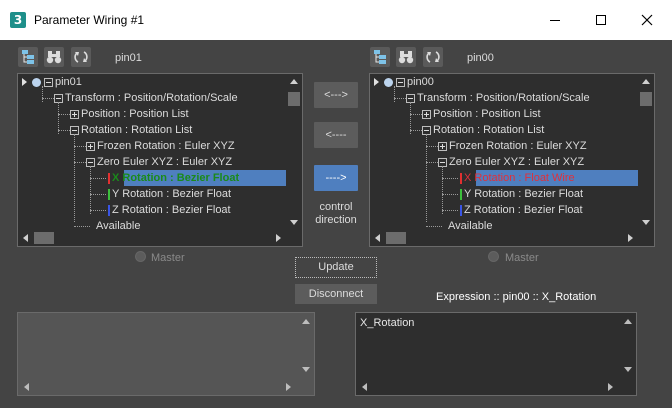 Image resolution: width=672 pixels, height=408 pixels. What do you see at coordinates (28, 57) in the screenshot?
I see `left-tree-view-button` at bounding box center [28, 57].